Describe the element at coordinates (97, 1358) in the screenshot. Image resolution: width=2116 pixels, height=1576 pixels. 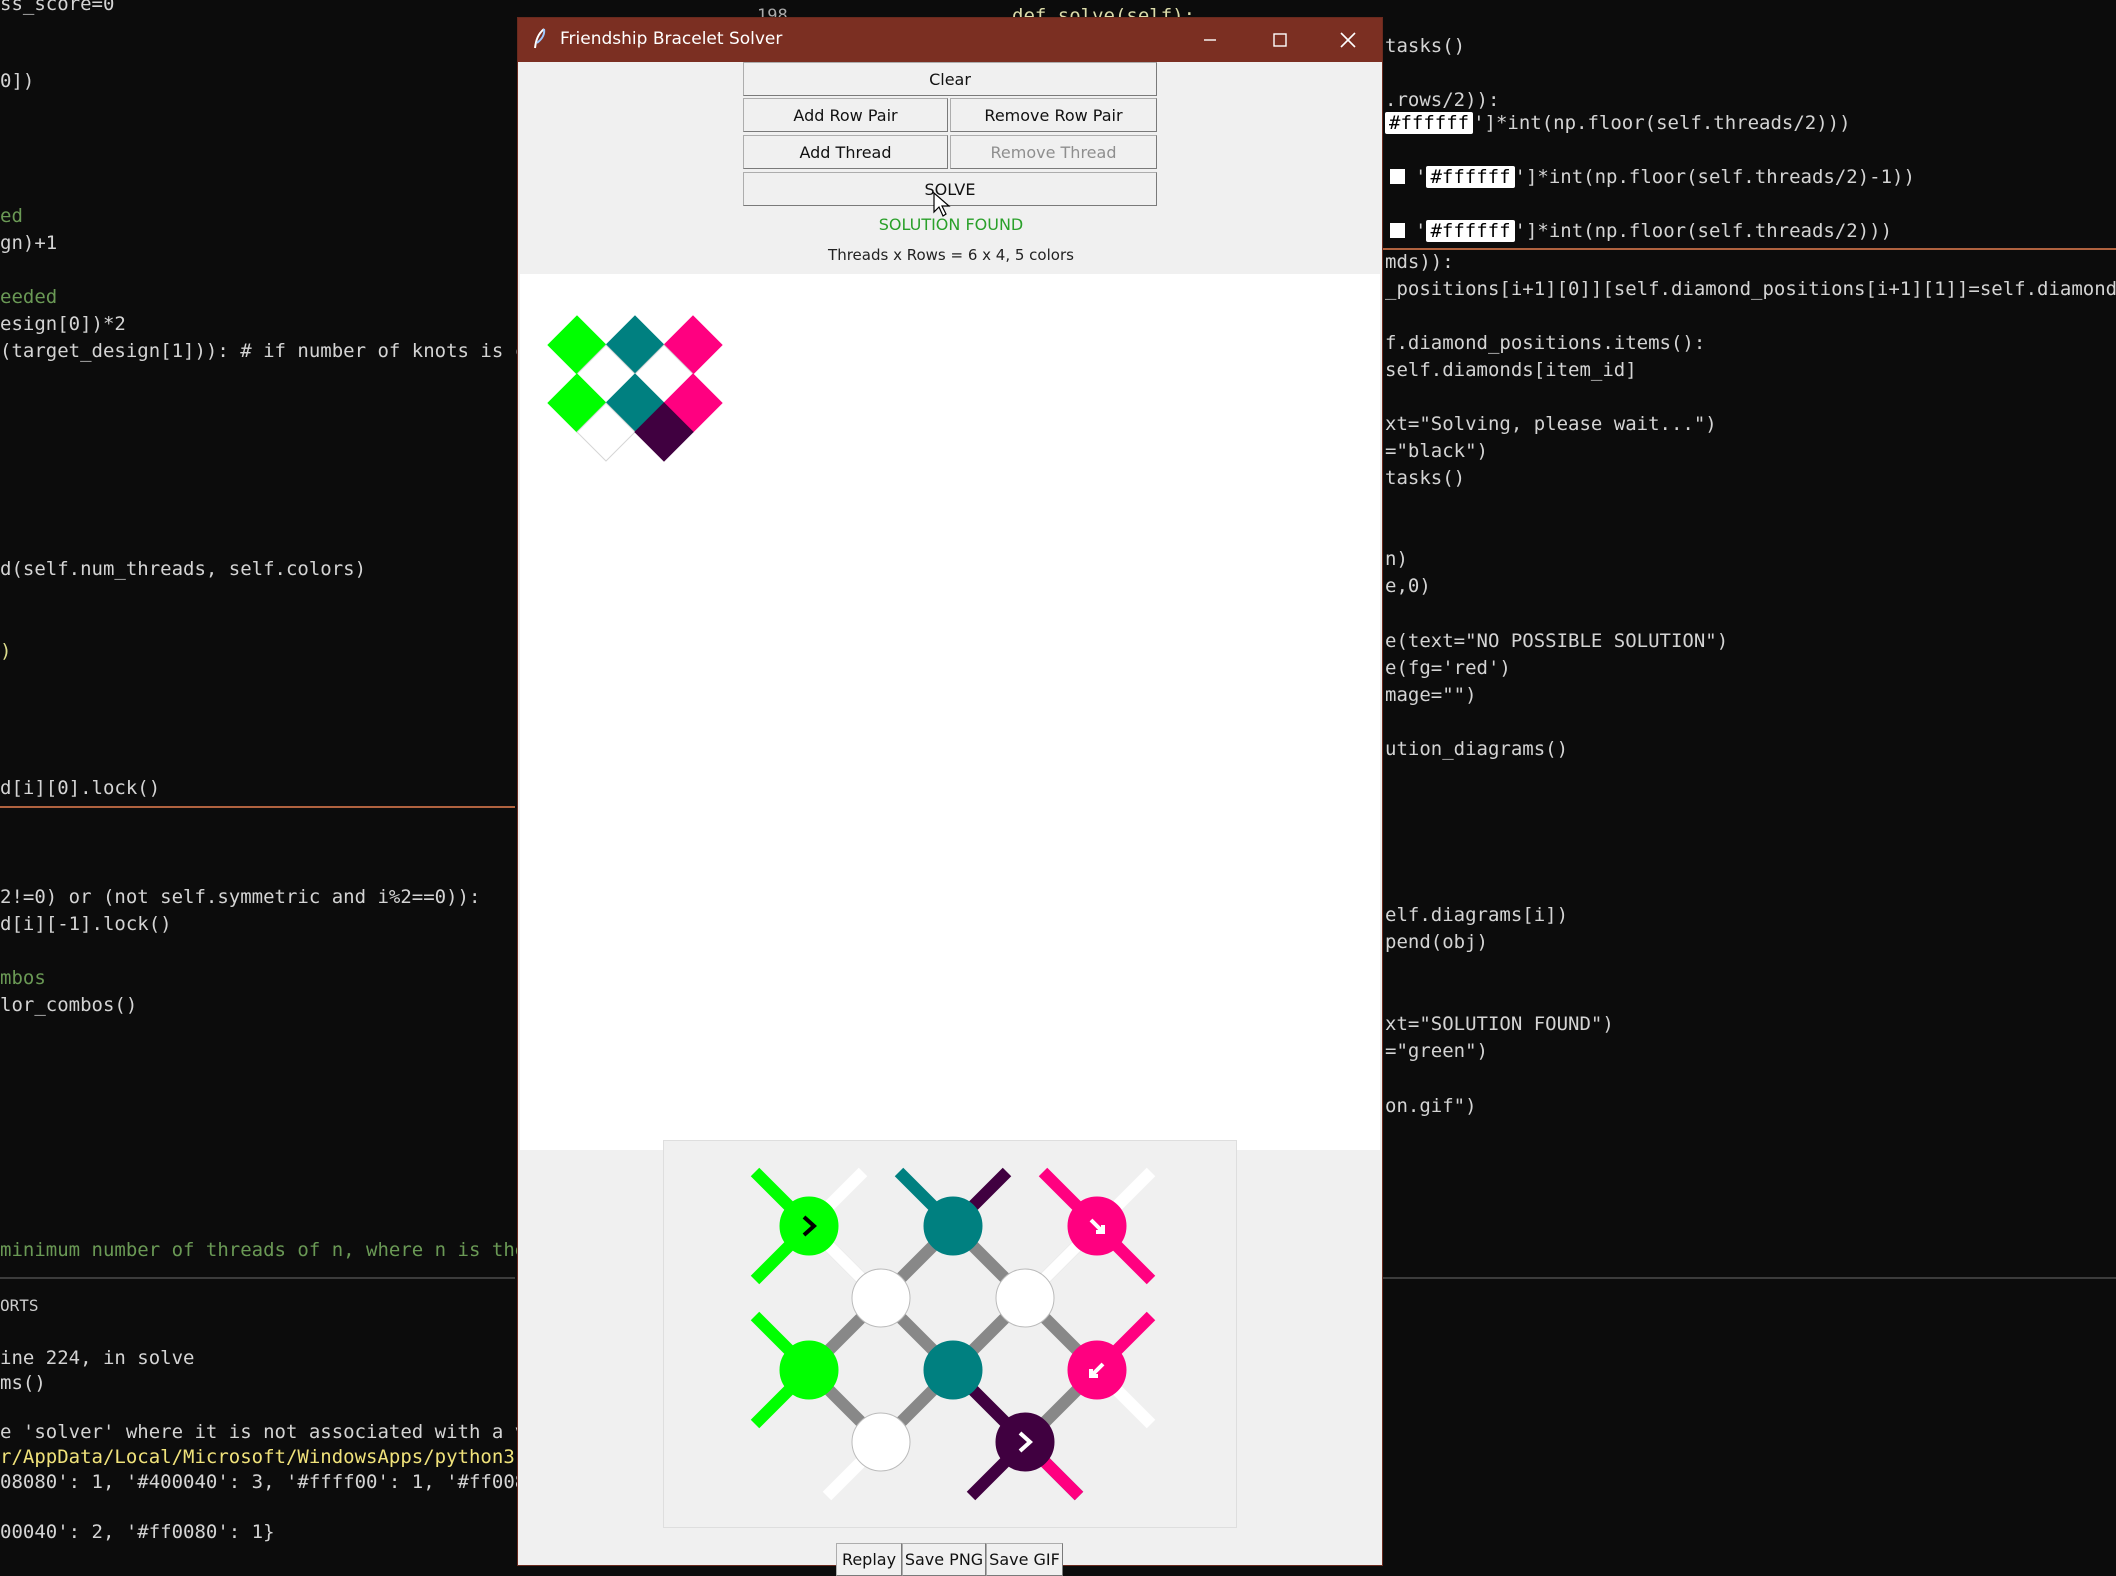
I see `code-line: ine 224, in solve` at that location.